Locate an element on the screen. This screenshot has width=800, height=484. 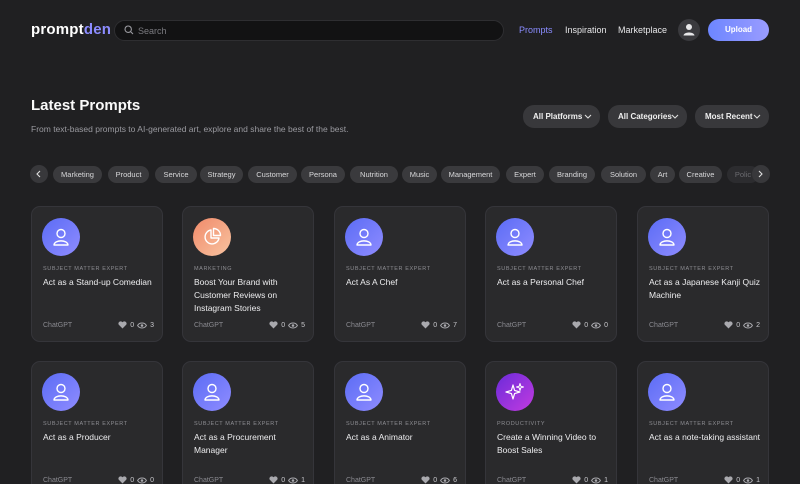
account-button is located at coordinates (689, 30).